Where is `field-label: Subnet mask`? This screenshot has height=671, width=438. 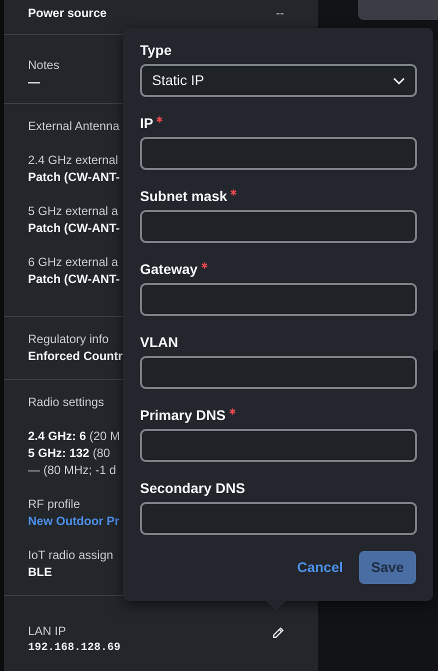
field-label: Subnet mask is located at coordinates (184, 196).